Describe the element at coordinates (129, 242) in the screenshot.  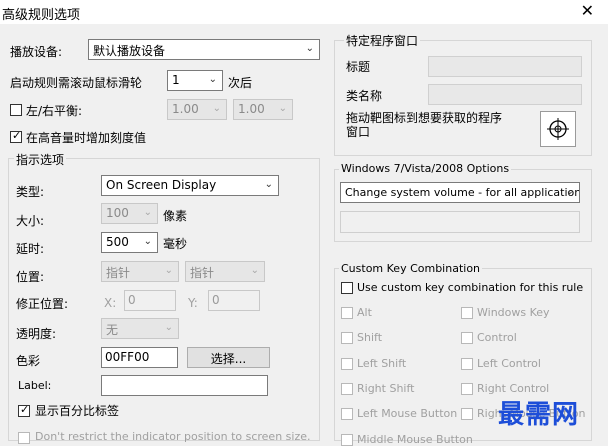
I see `delay-select: 500 ⌄` at that location.